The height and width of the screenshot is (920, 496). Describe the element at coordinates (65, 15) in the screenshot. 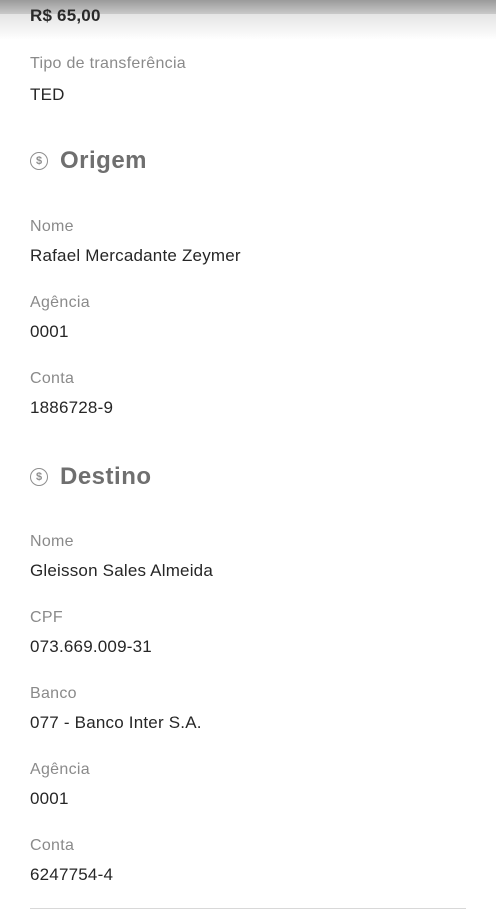

I see `transfer-amount: R$ 65,00` at that location.